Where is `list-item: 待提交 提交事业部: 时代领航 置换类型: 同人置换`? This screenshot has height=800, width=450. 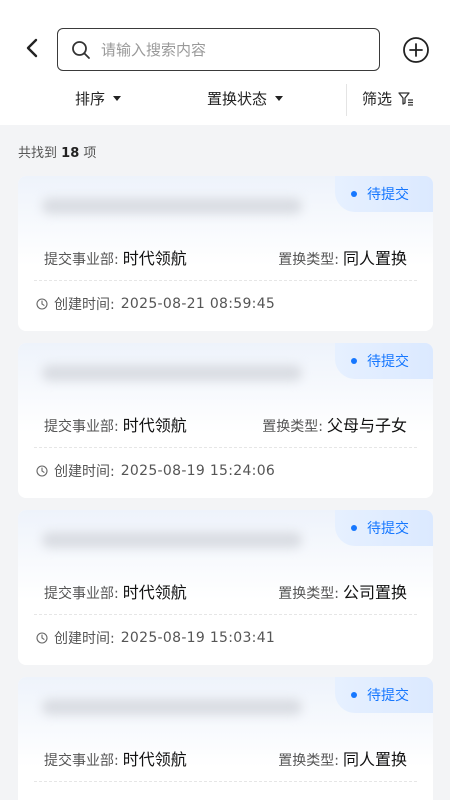 list-item: 待提交 提交事业部: 时代领航 置换类型: 同人置换 is located at coordinates (225, 738).